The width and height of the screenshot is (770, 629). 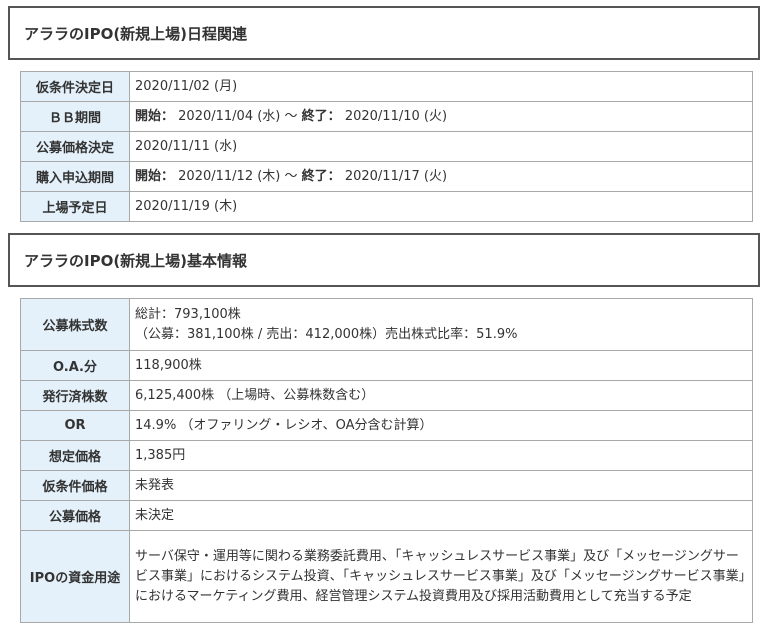 I want to click on table-row: 公募価格決定 2020/11/11 (水), so click(x=386, y=146).